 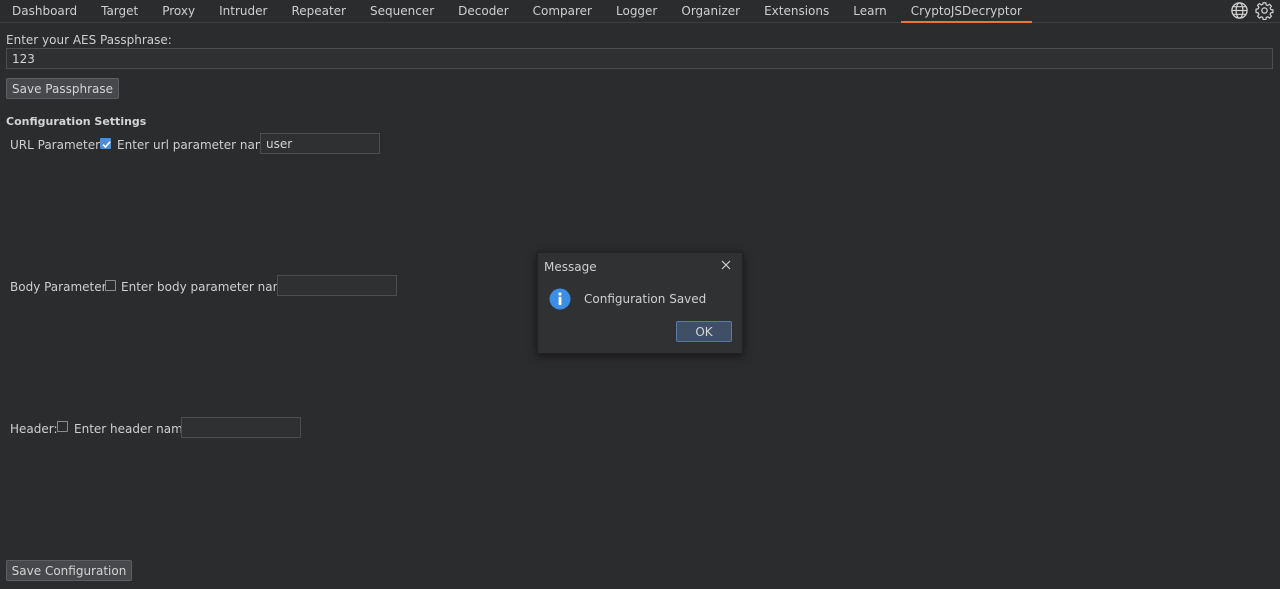 What do you see at coordinates (483, 11) in the screenshot?
I see `tab-decoder: Decoder` at bounding box center [483, 11].